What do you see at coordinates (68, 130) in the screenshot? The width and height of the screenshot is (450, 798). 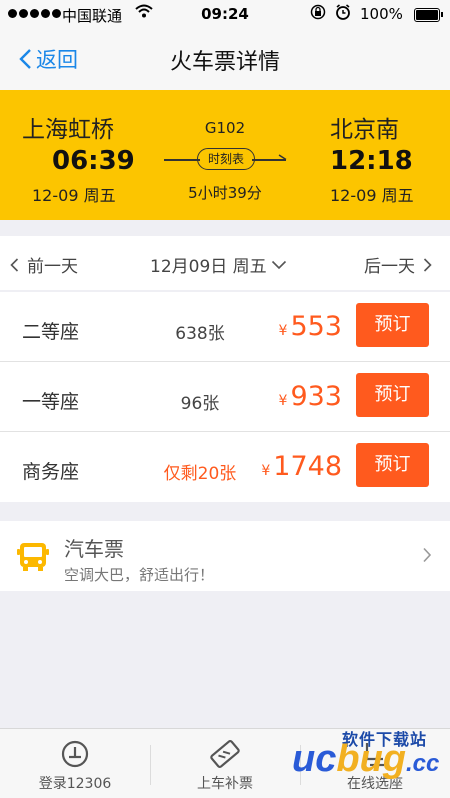 I see `departure-station: 上海虹桥` at bounding box center [68, 130].